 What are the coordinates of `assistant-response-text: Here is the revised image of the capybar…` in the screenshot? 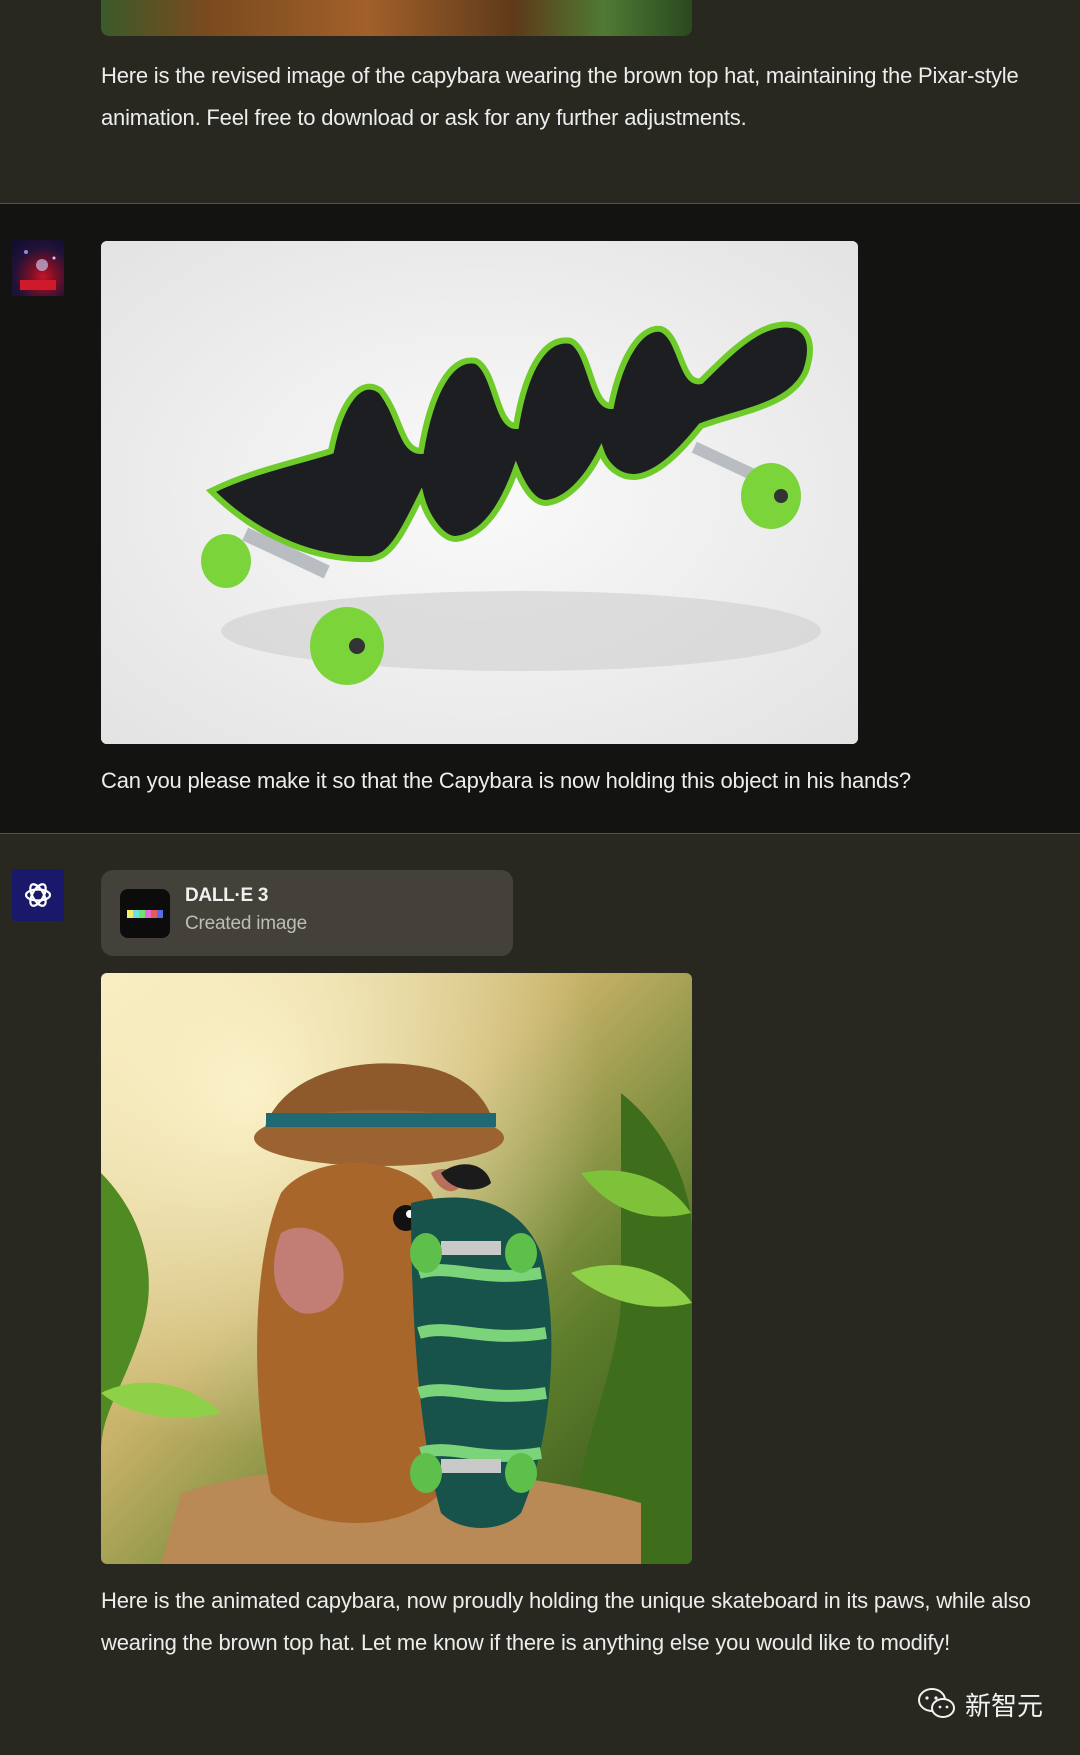 It's located at (560, 96).